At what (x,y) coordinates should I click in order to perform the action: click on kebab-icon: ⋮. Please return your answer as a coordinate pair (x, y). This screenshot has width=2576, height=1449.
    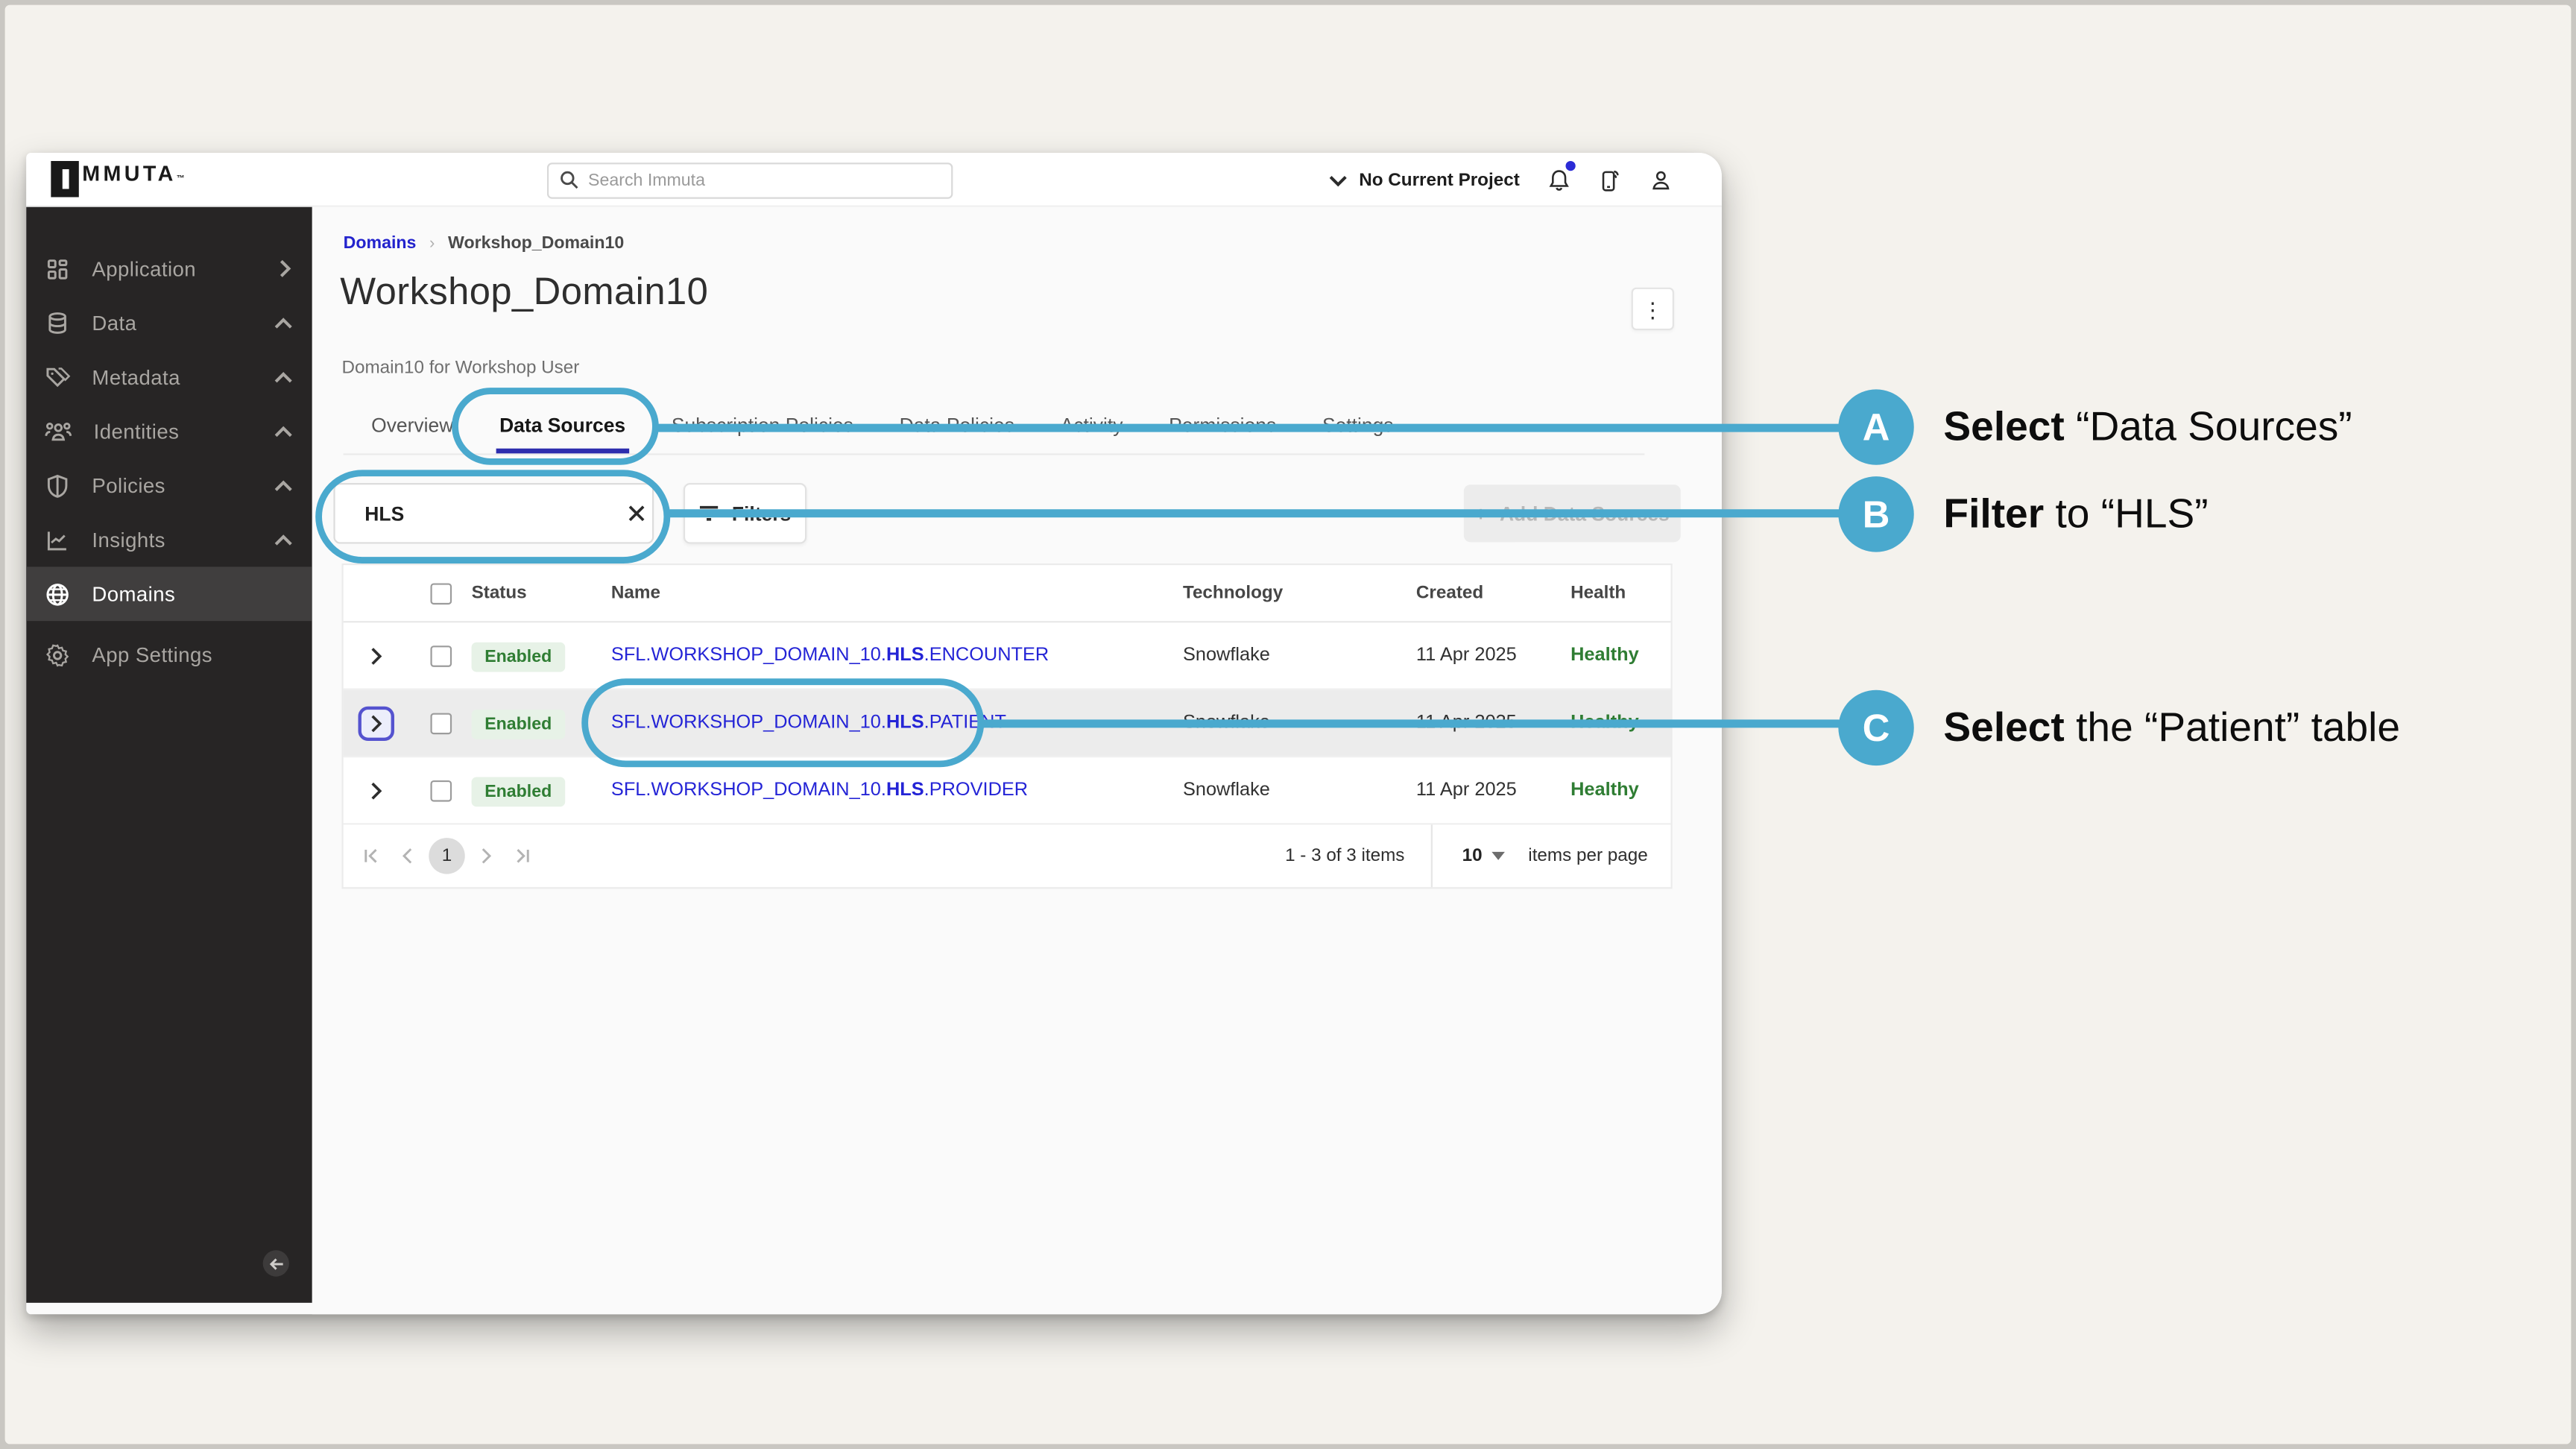
    Looking at the image, I should click on (1652, 309).